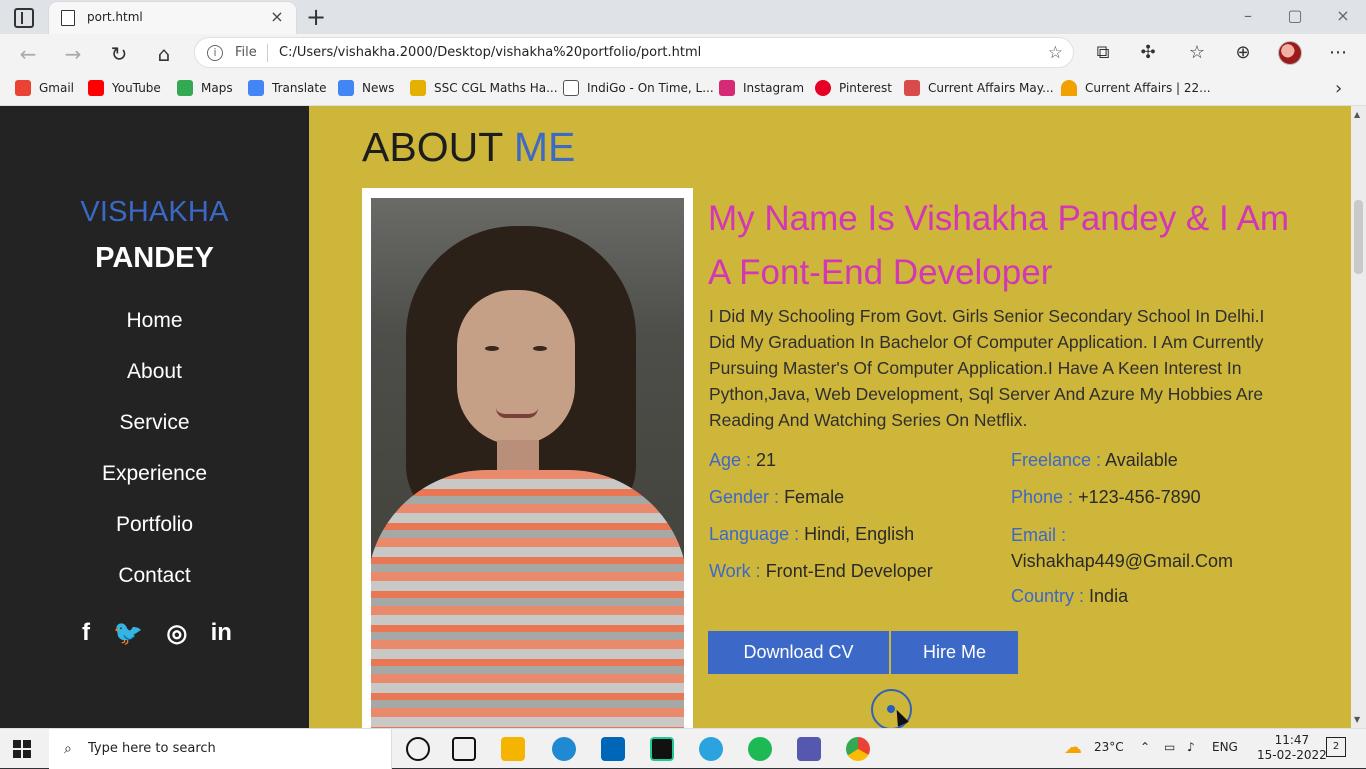 The height and width of the screenshot is (769, 1366). Describe the element at coordinates (954, 652) in the screenshot. I see `hire-me-button: Hire Me` at that location.